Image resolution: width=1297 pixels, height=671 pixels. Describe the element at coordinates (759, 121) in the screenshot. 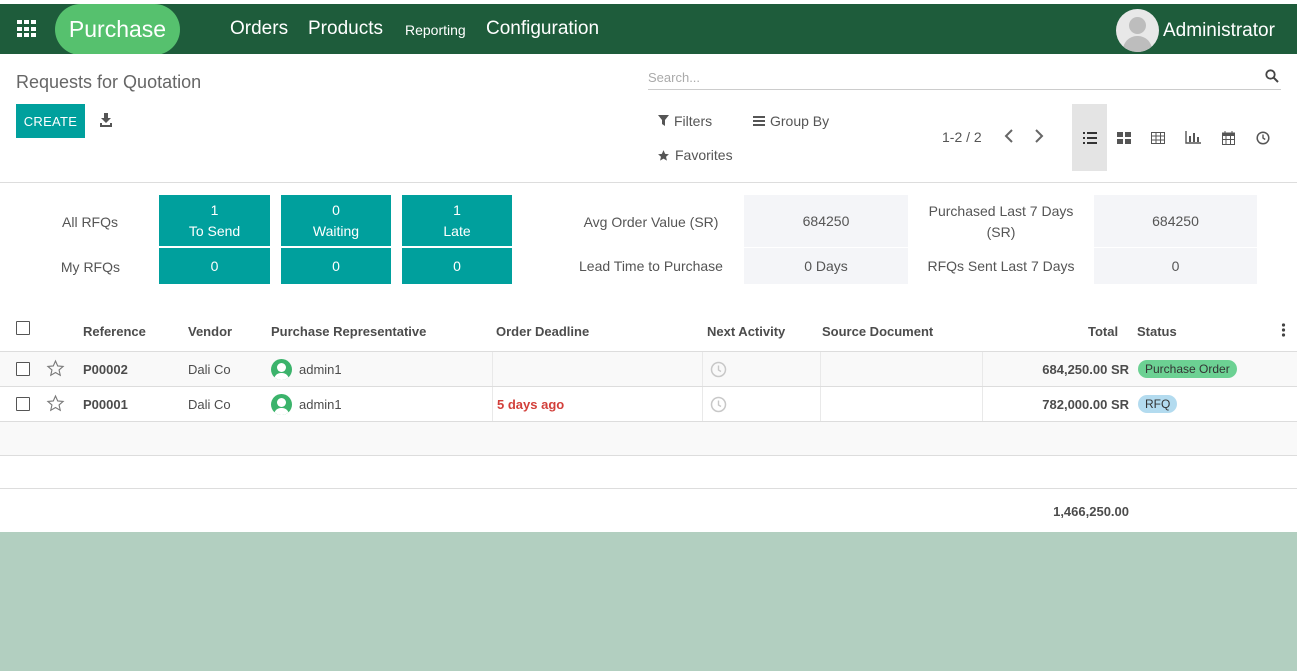

I see `list-bars-icon` at that location.